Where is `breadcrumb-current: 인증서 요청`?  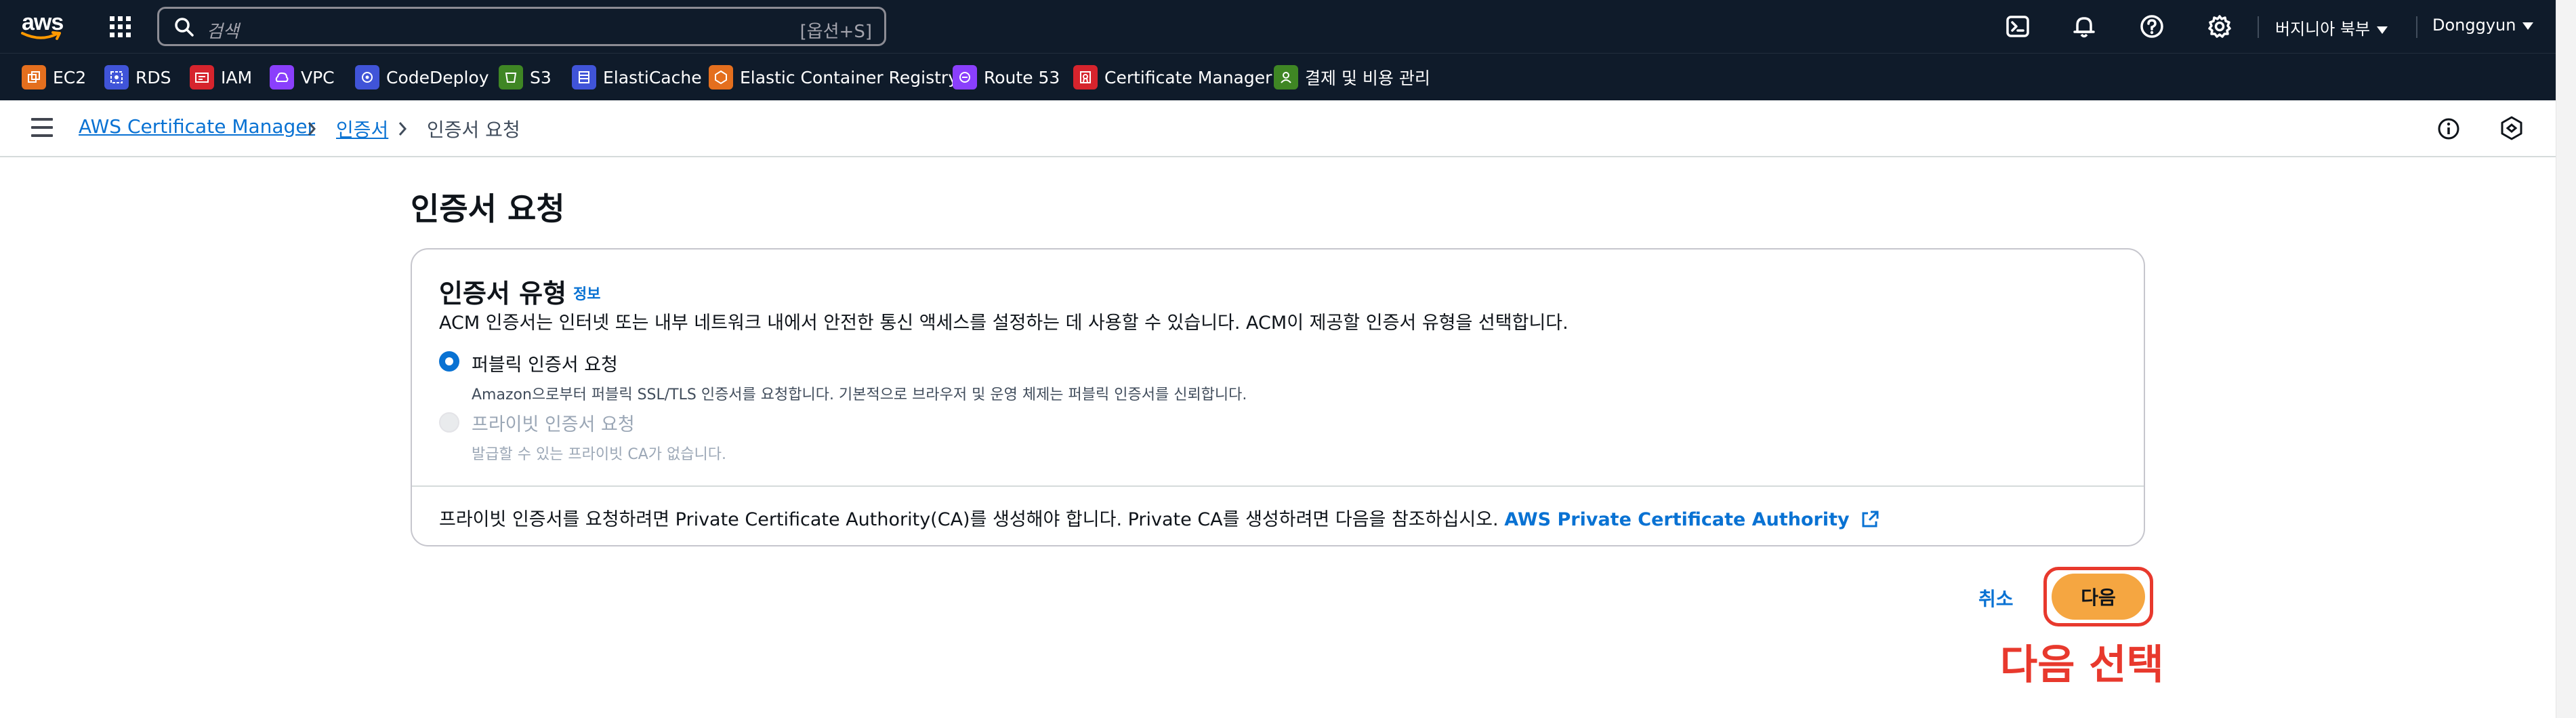 breadcrumb-current: 인증서 요청 is located at coordinates (473, 130).